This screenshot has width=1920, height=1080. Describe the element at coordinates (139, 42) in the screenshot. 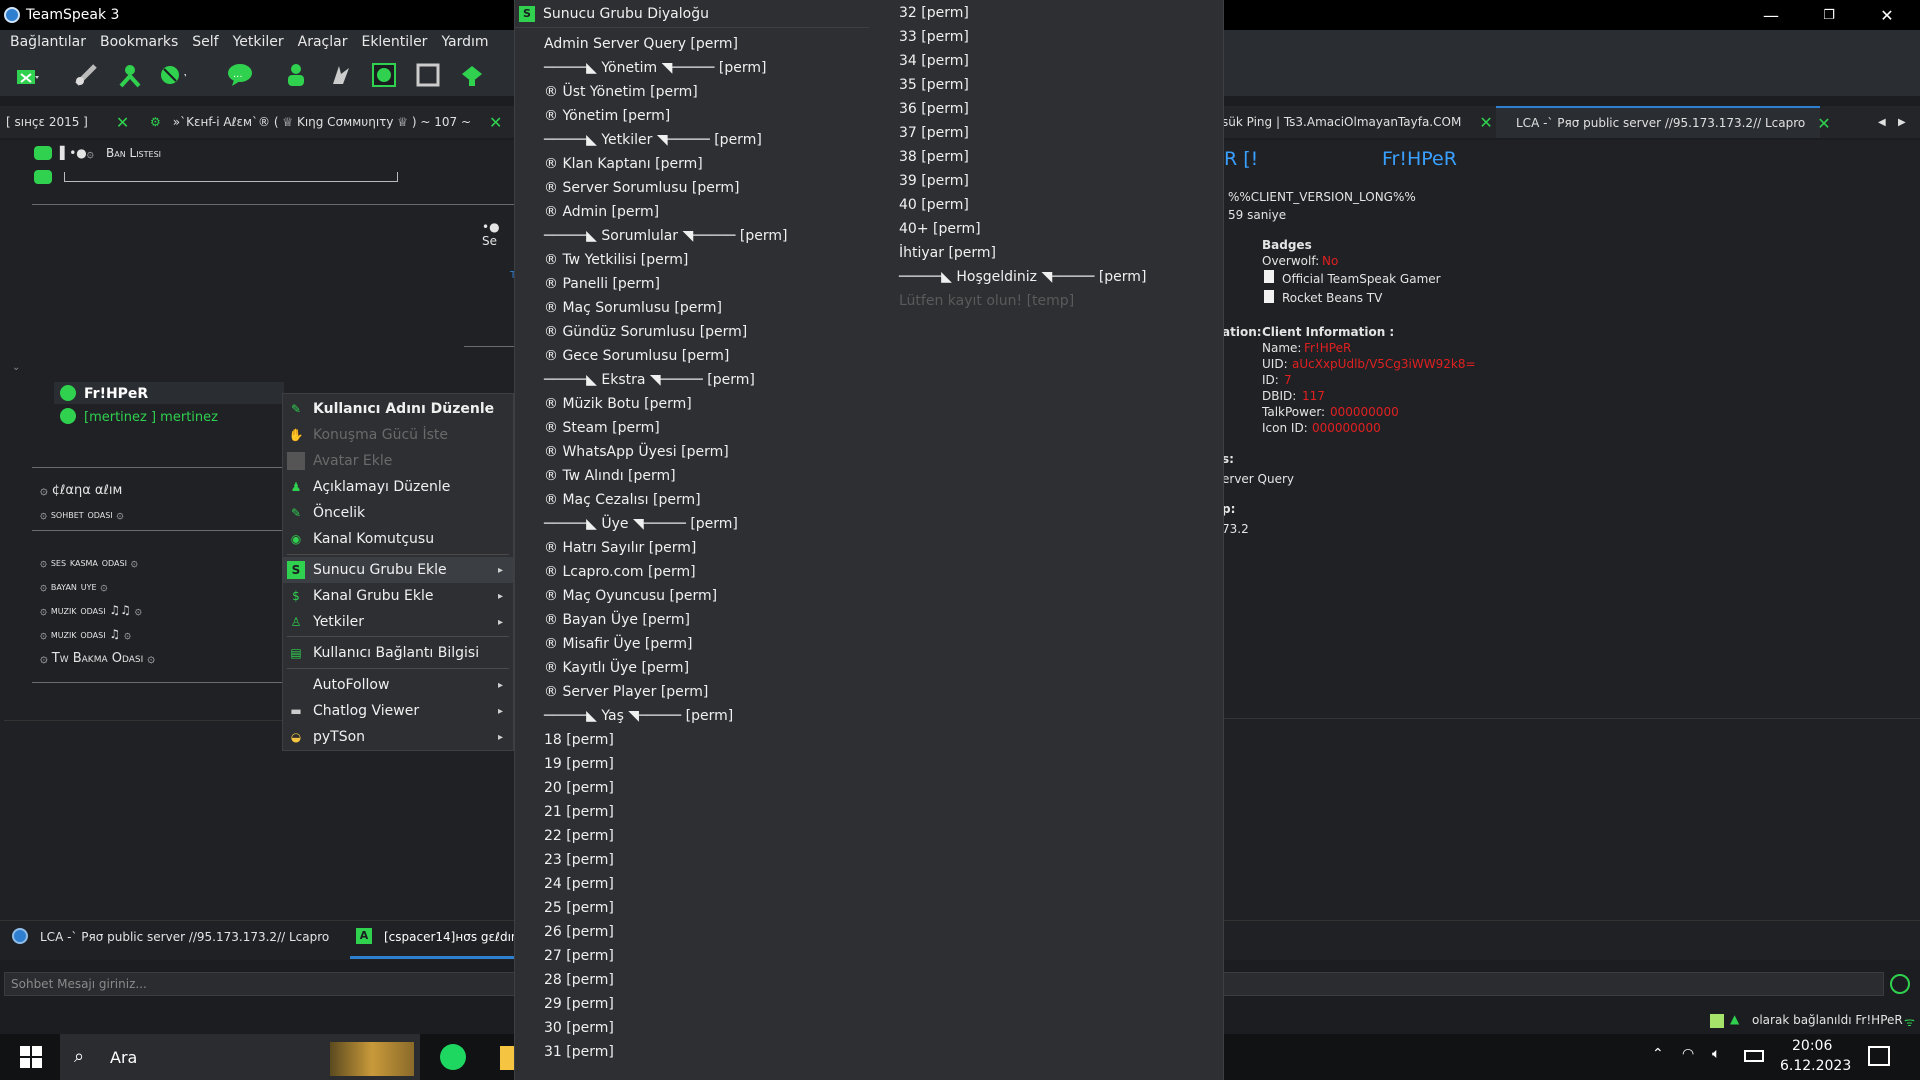

I see `menu-bookmarks: Bookmarks` at that location.